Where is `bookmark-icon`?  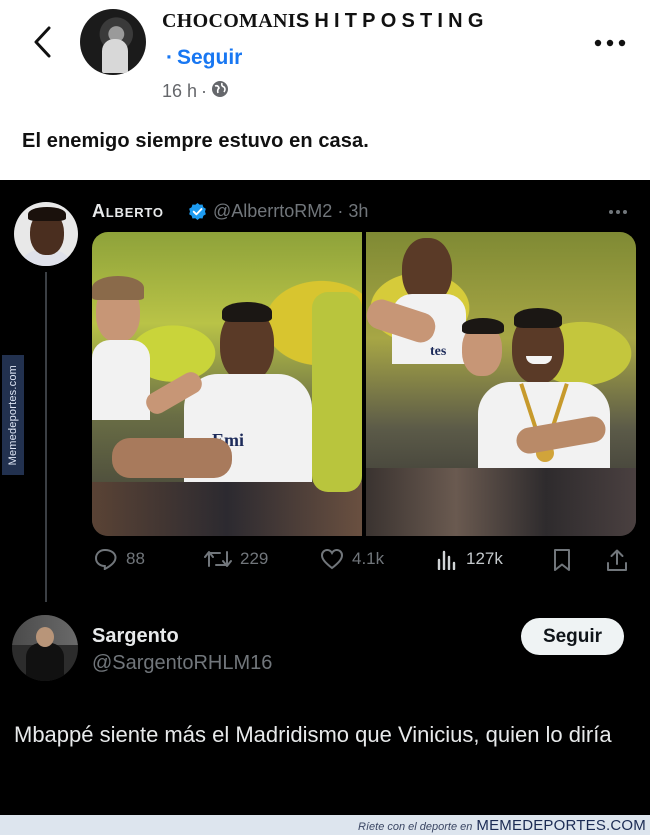 bookmark-icon is located at coordinates (562, 560).